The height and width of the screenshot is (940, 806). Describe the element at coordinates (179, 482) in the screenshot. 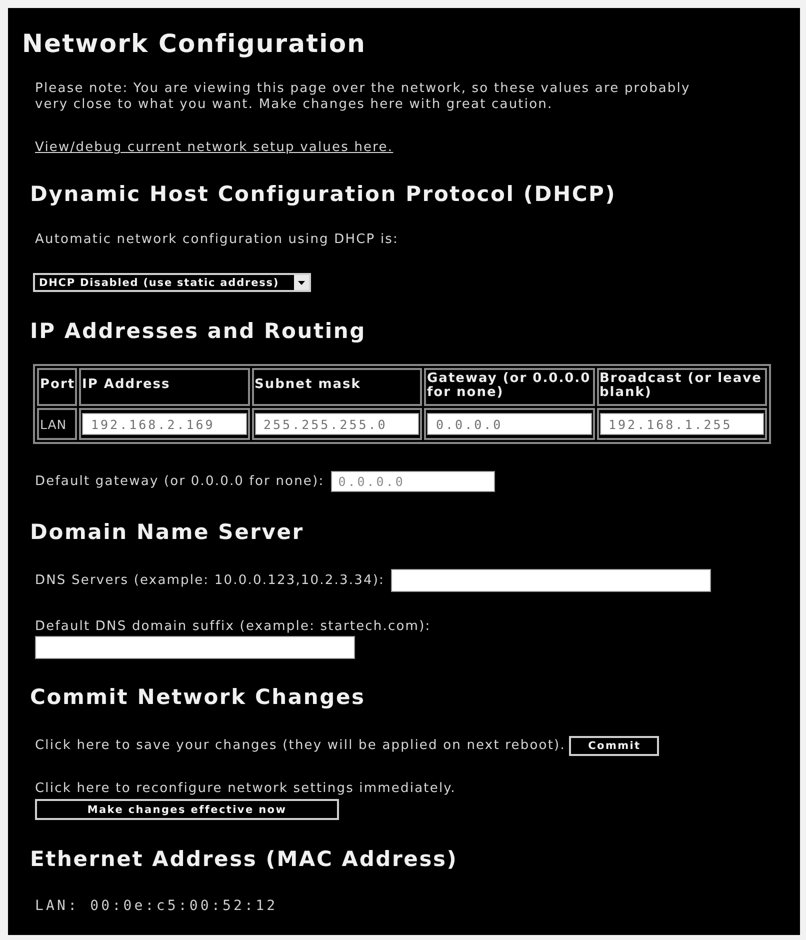

I see `default-gateway-label: Default gateway (or 0.0.0.0 for none):` at that location.